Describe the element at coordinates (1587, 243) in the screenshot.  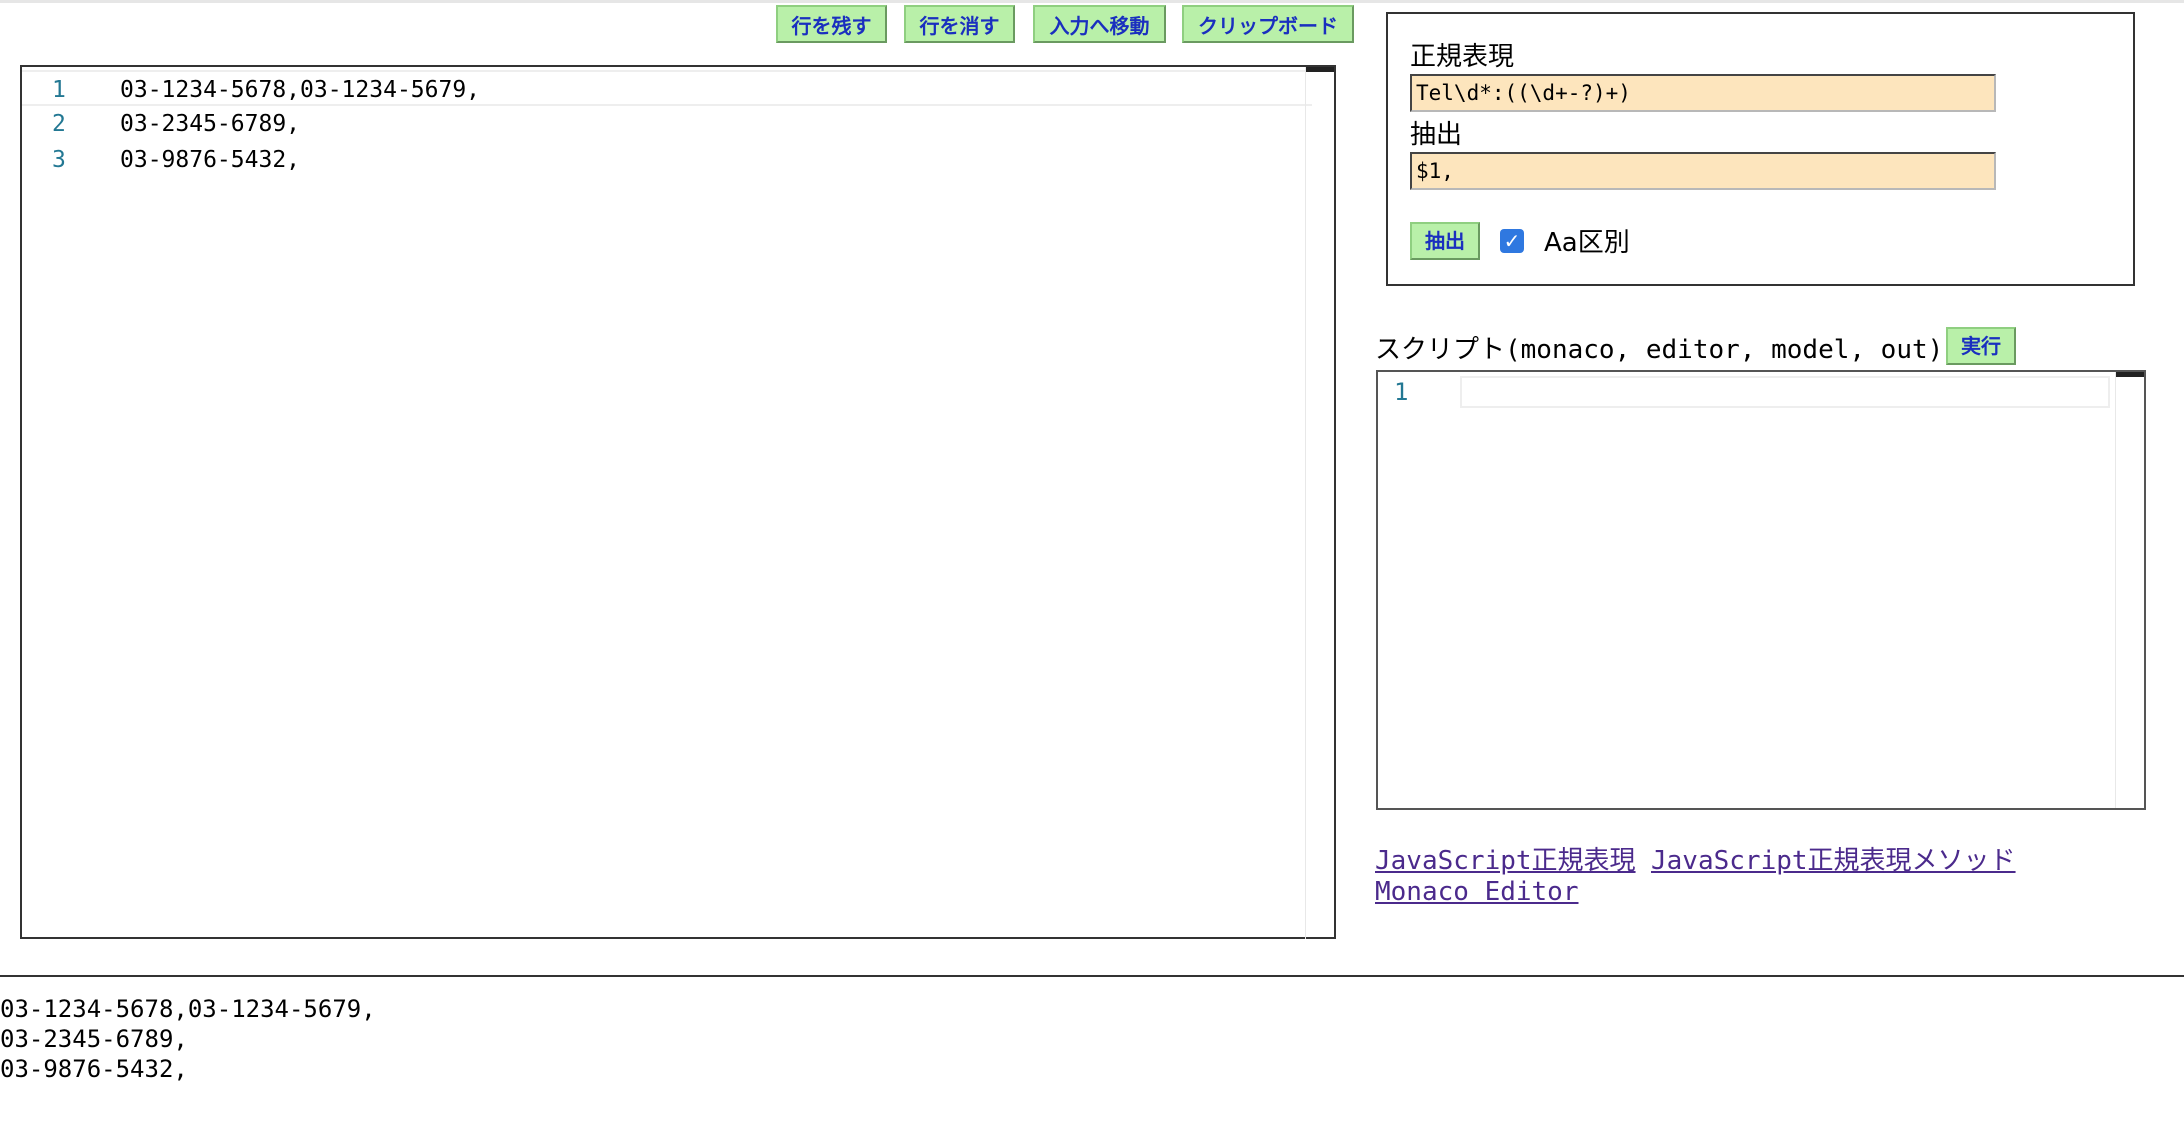
I see `case-sensitive-label: Aa区別` at that location.